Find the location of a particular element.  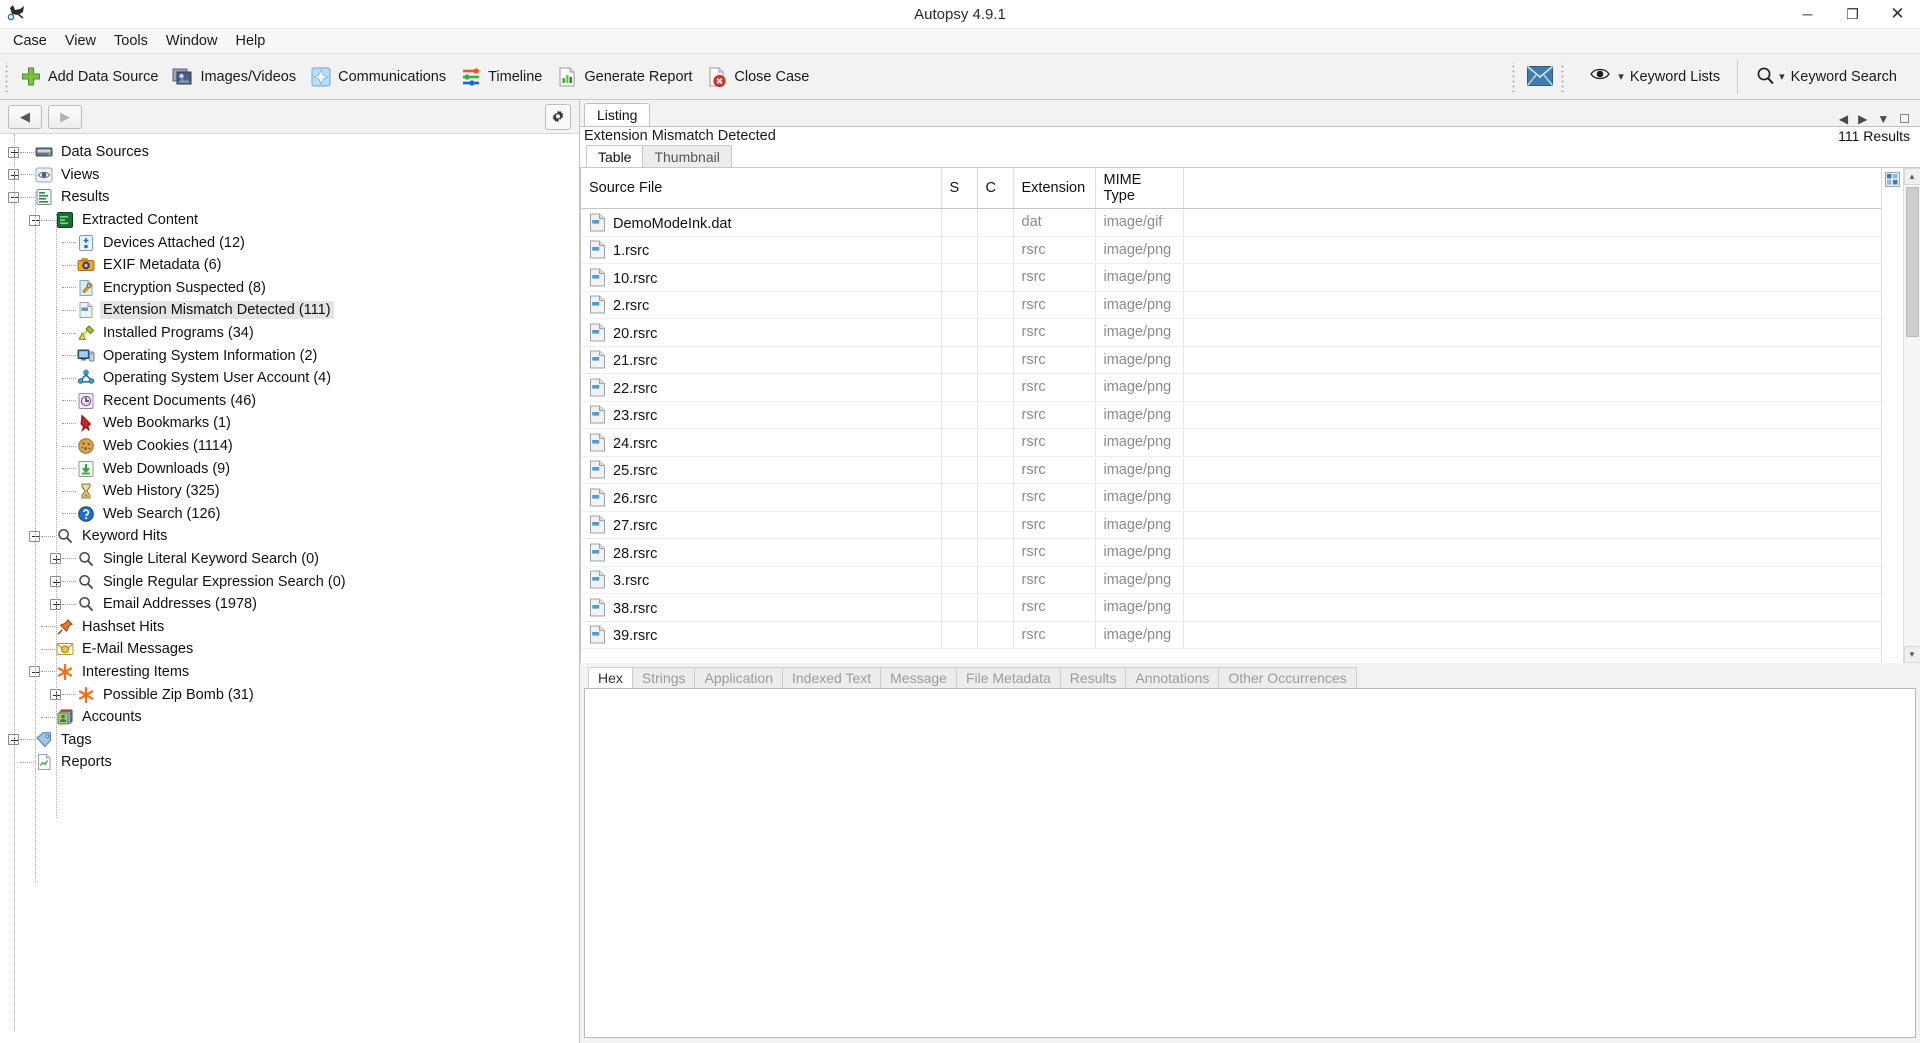

table-row: 28.rsrc rsrc image/png is located at coordinates (1231, 552).